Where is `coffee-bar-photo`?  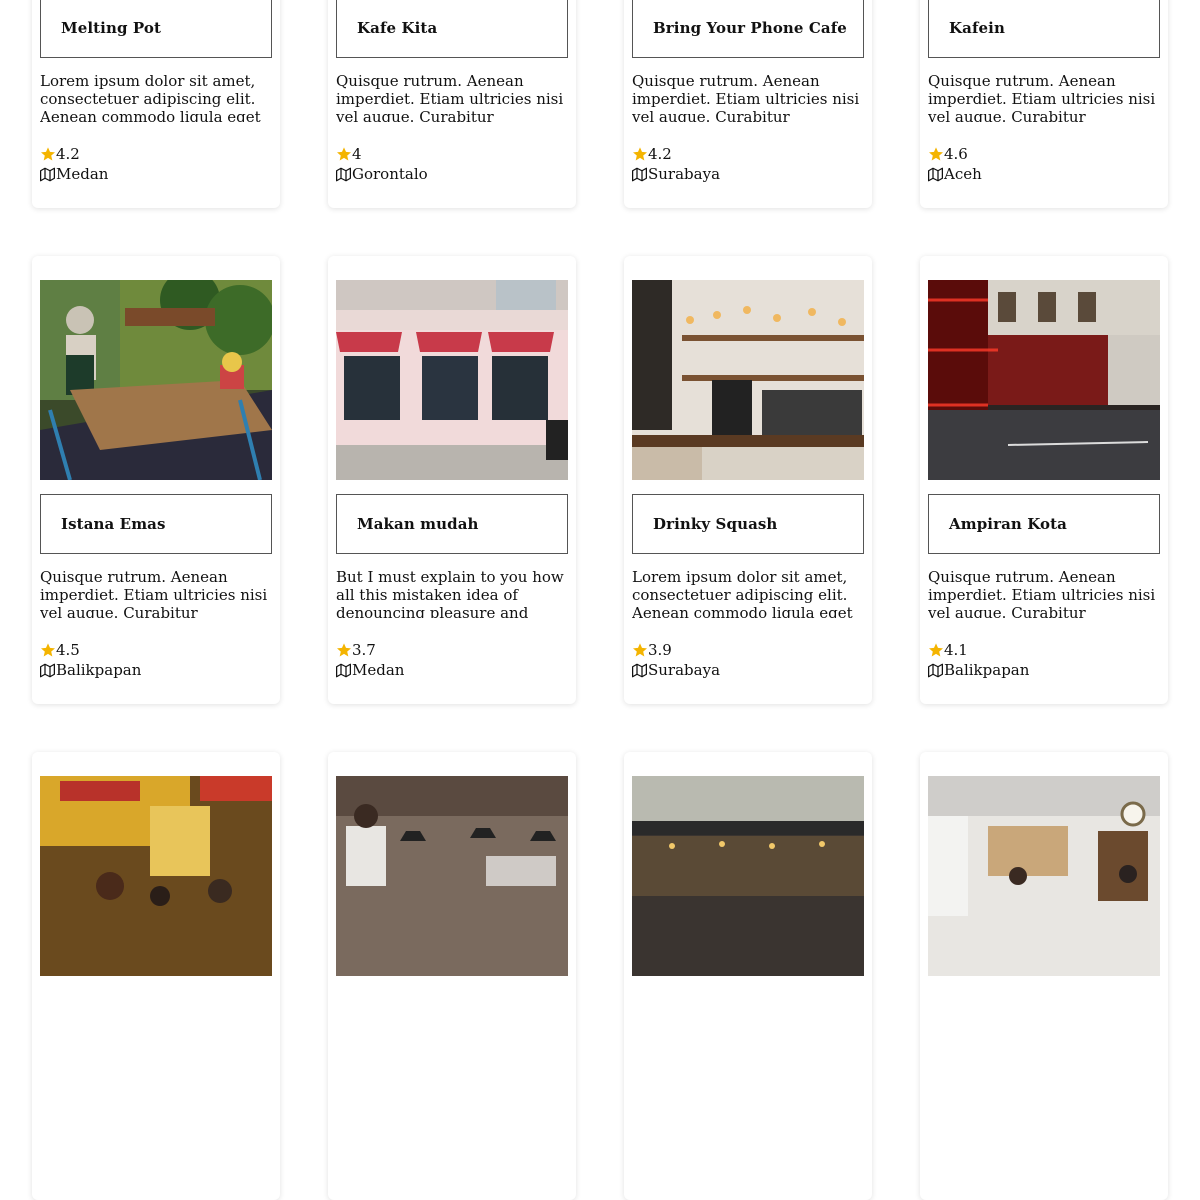 coffee-bar-photo is located at coordinates (748, 380).